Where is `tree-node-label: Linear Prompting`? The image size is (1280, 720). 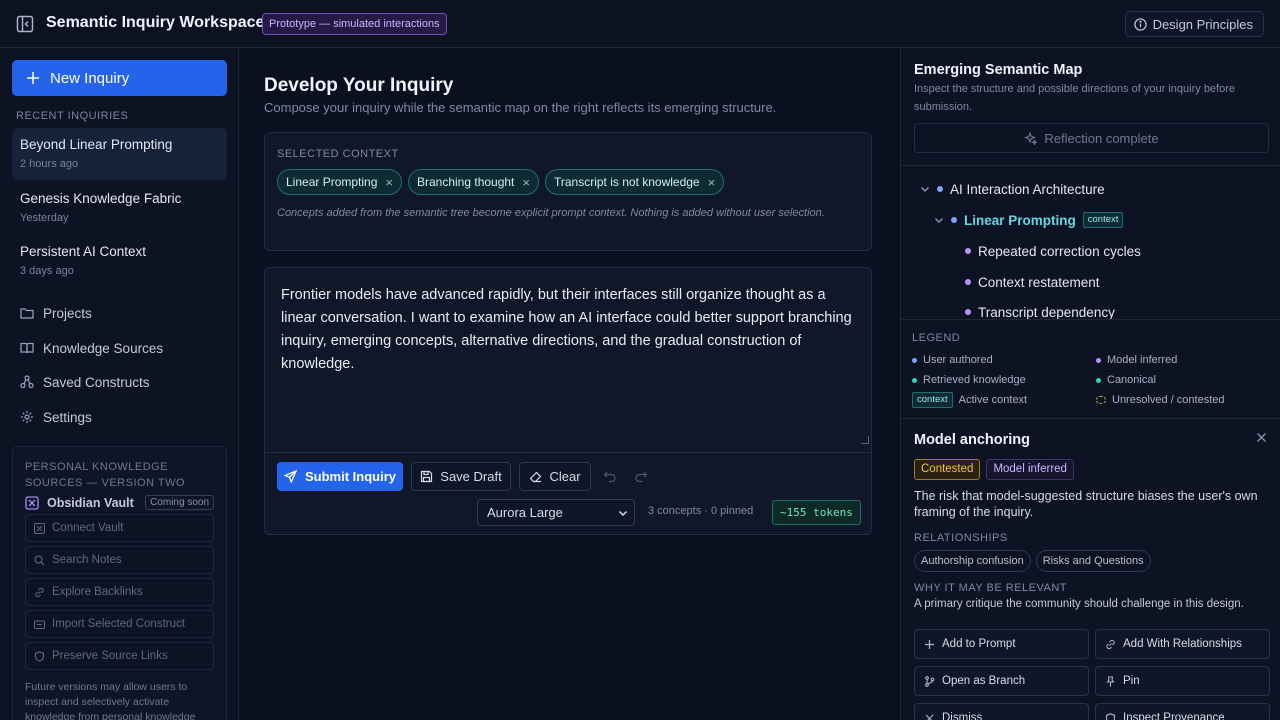 tree-node-label: Linear Prompting is located at coordinates (1020, 220).